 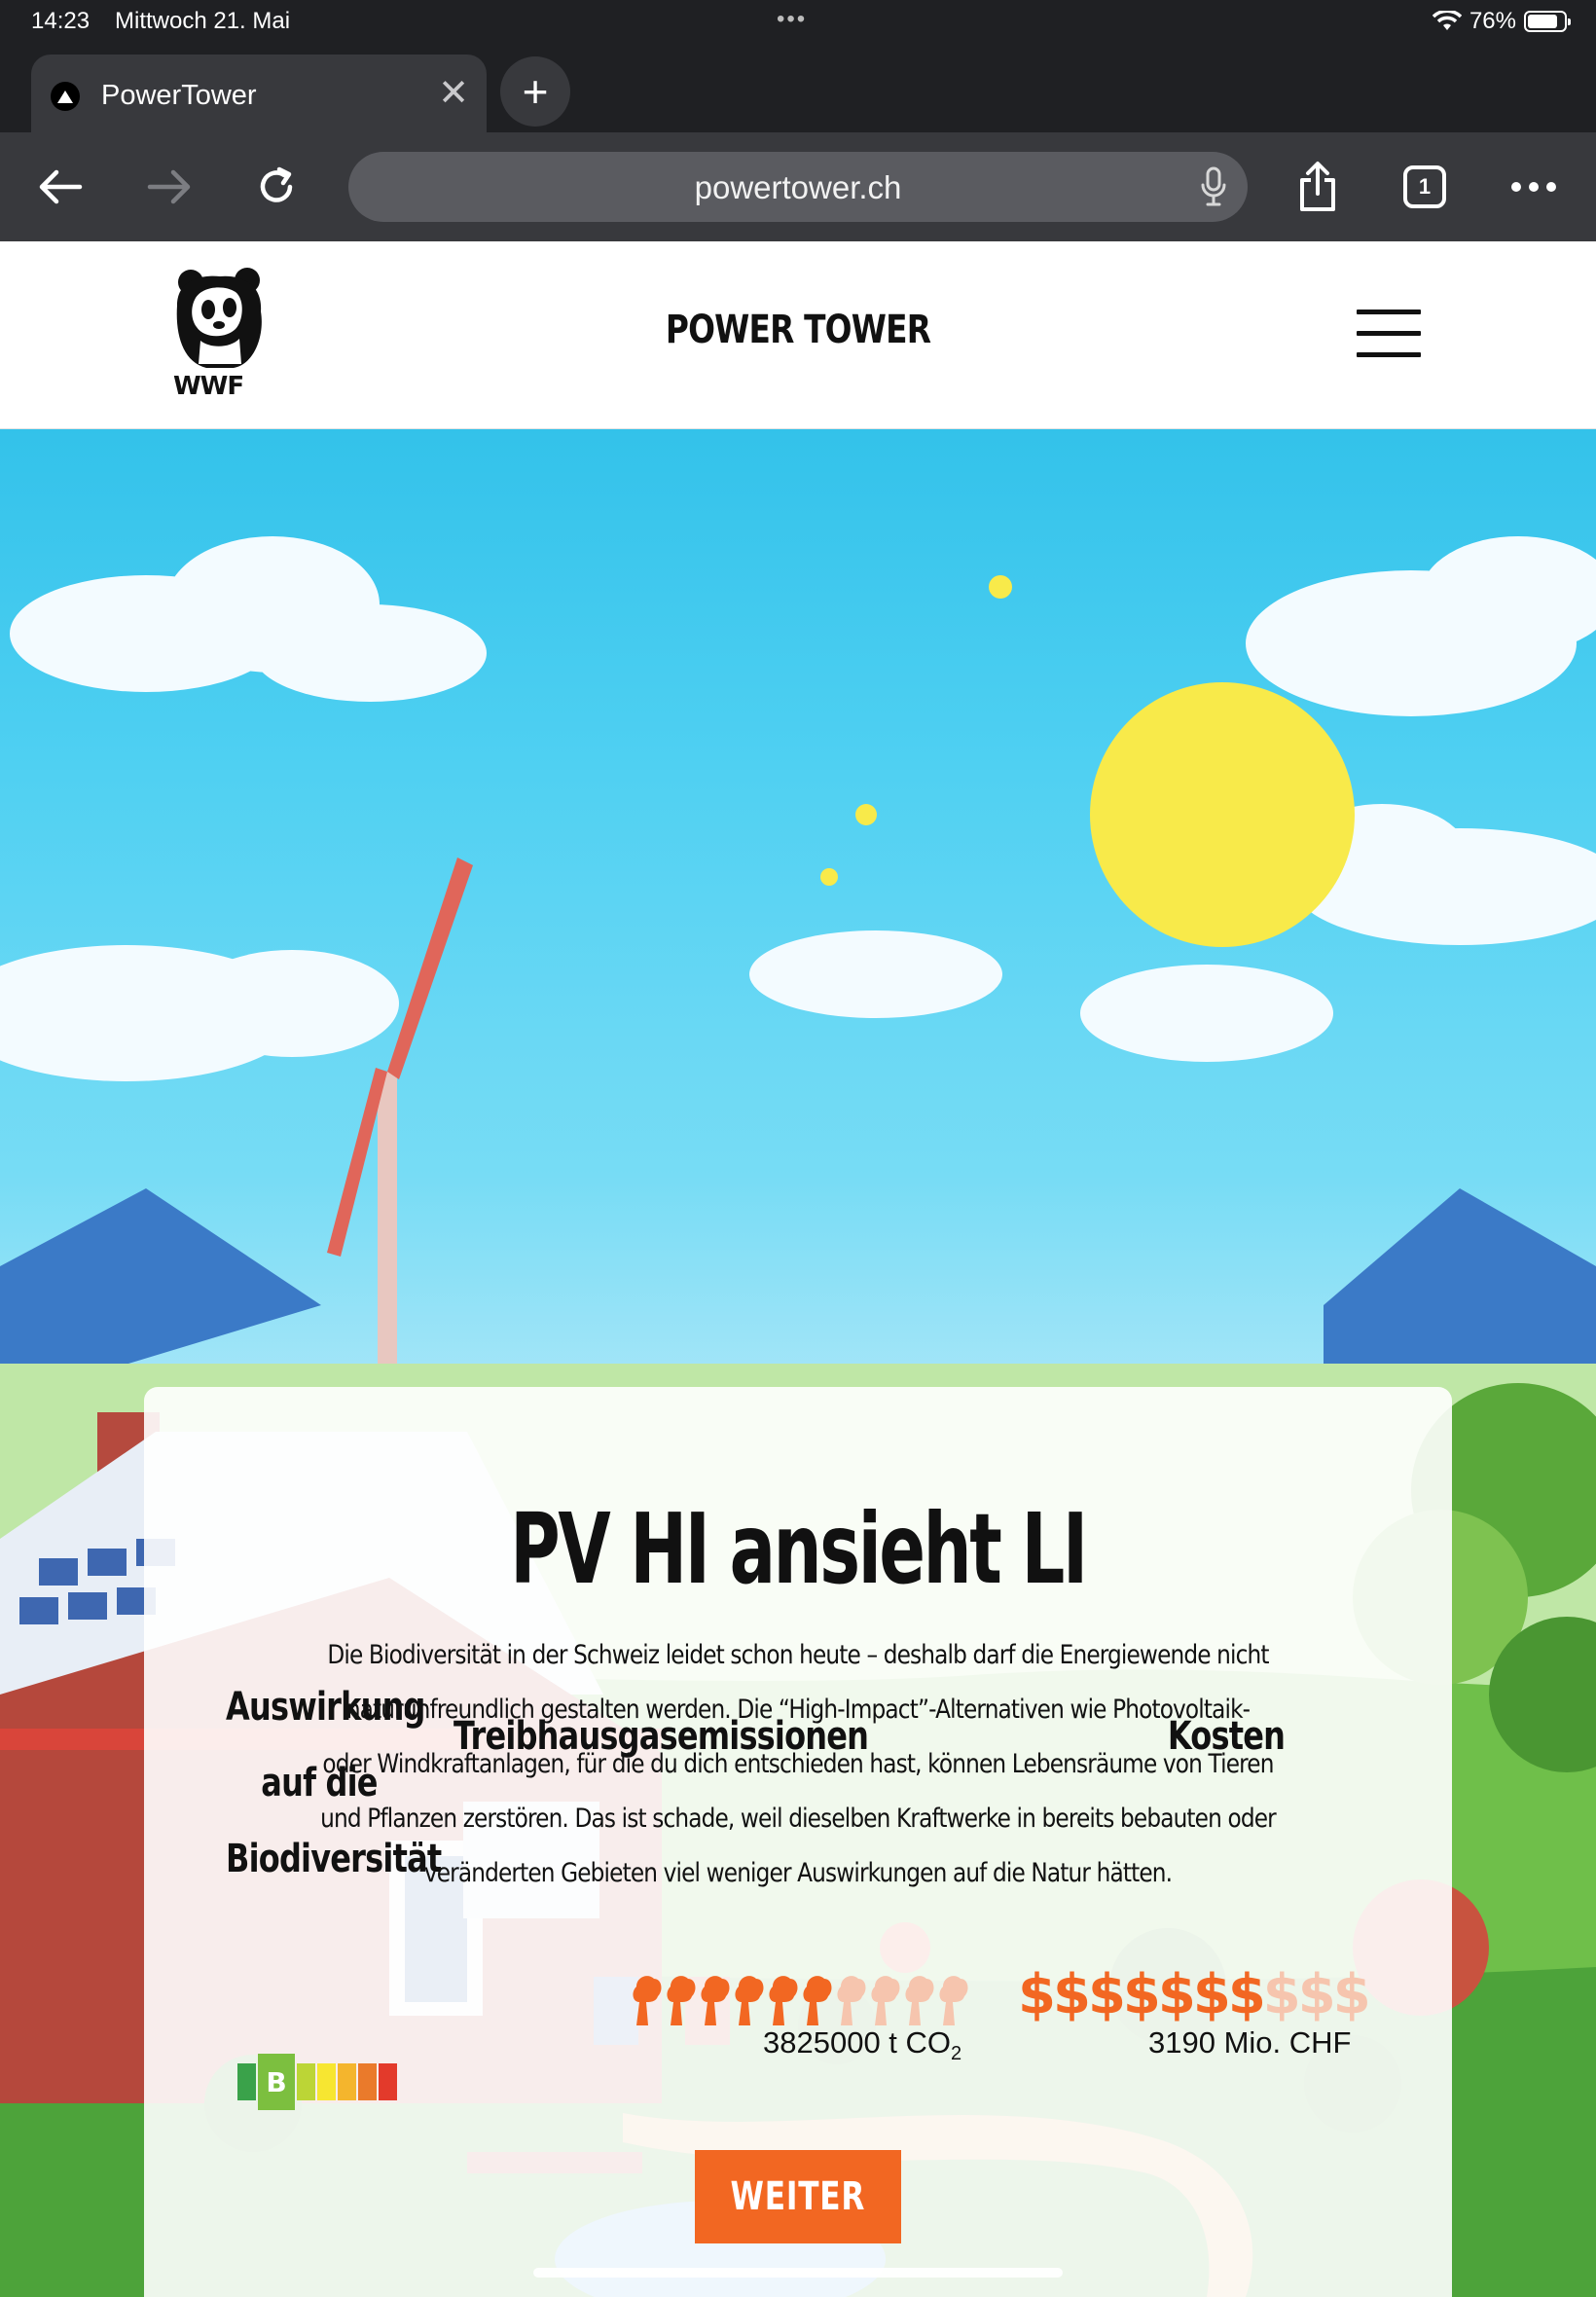 I want to click on browser-toolbar: powertower.ch 1, so click(x=798, y=186).